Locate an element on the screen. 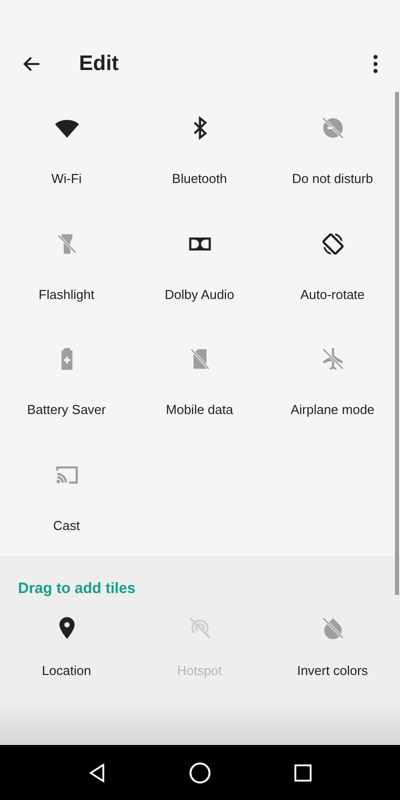 This screenshot has height=800, width=400. quick-settings-tile: Invert colors is located at coordinates (332, 645).